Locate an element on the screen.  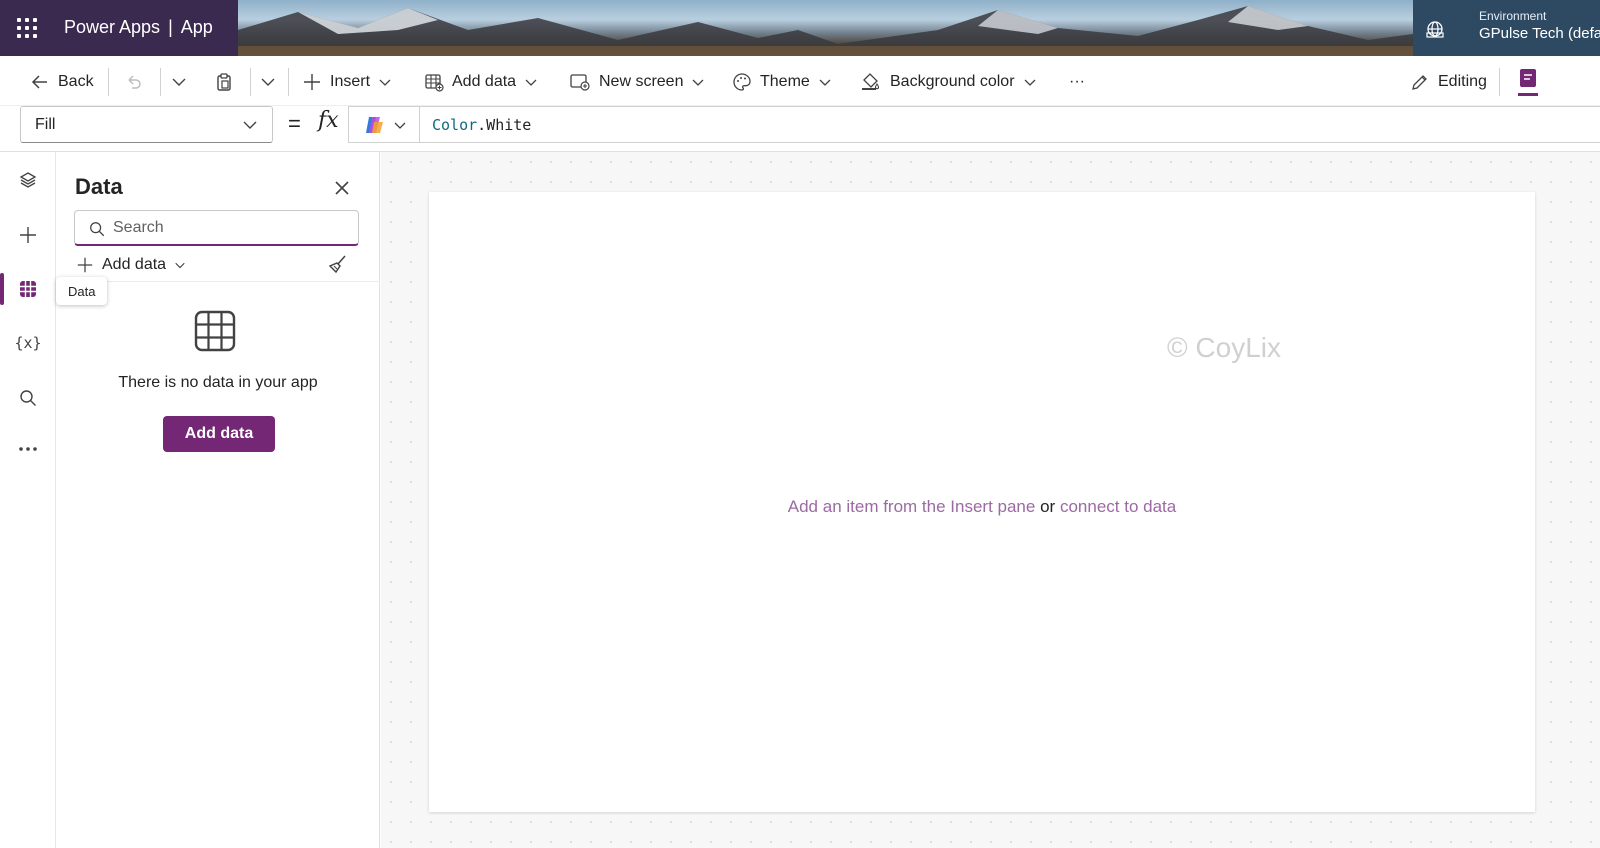
add-data-button: Add data is located at coordinates (481, 82).